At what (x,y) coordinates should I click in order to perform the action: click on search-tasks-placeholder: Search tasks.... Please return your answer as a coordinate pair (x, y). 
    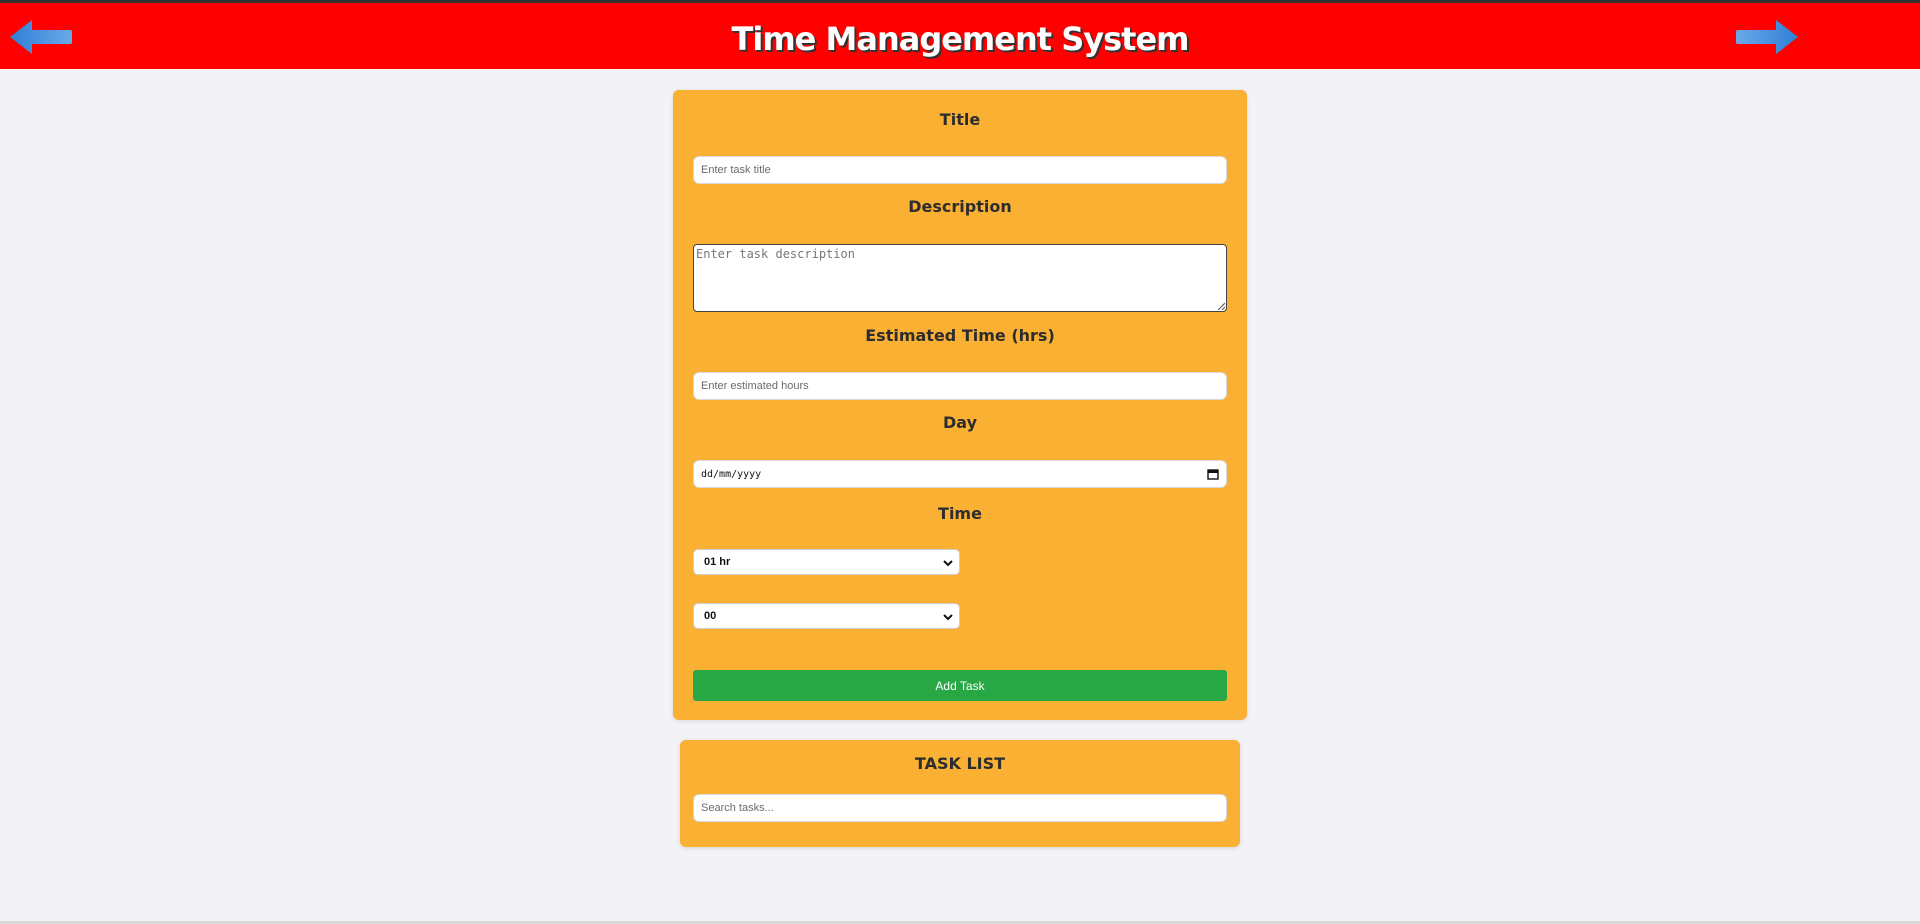
    Looking at the image, I should click on (737, 808).